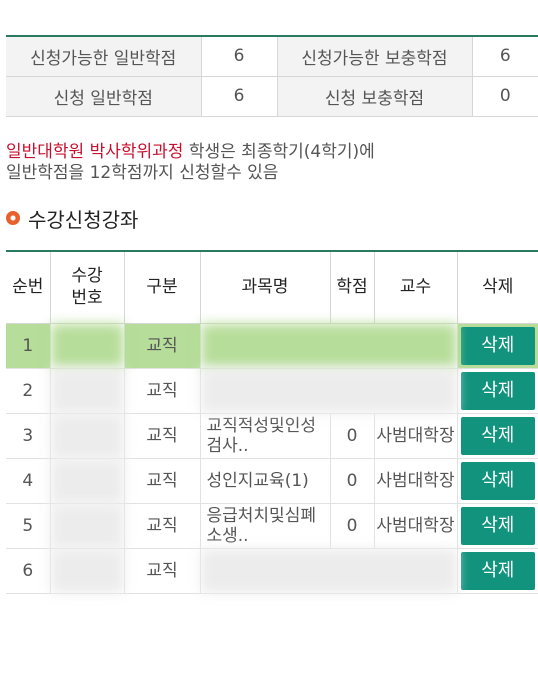 This screenshot has height=684, width=538. What do you see at coordinates (265, 436) in the screenshot?
I see `row-course-name: 교직적성및인성검사..` at bounding box center [265, 436].